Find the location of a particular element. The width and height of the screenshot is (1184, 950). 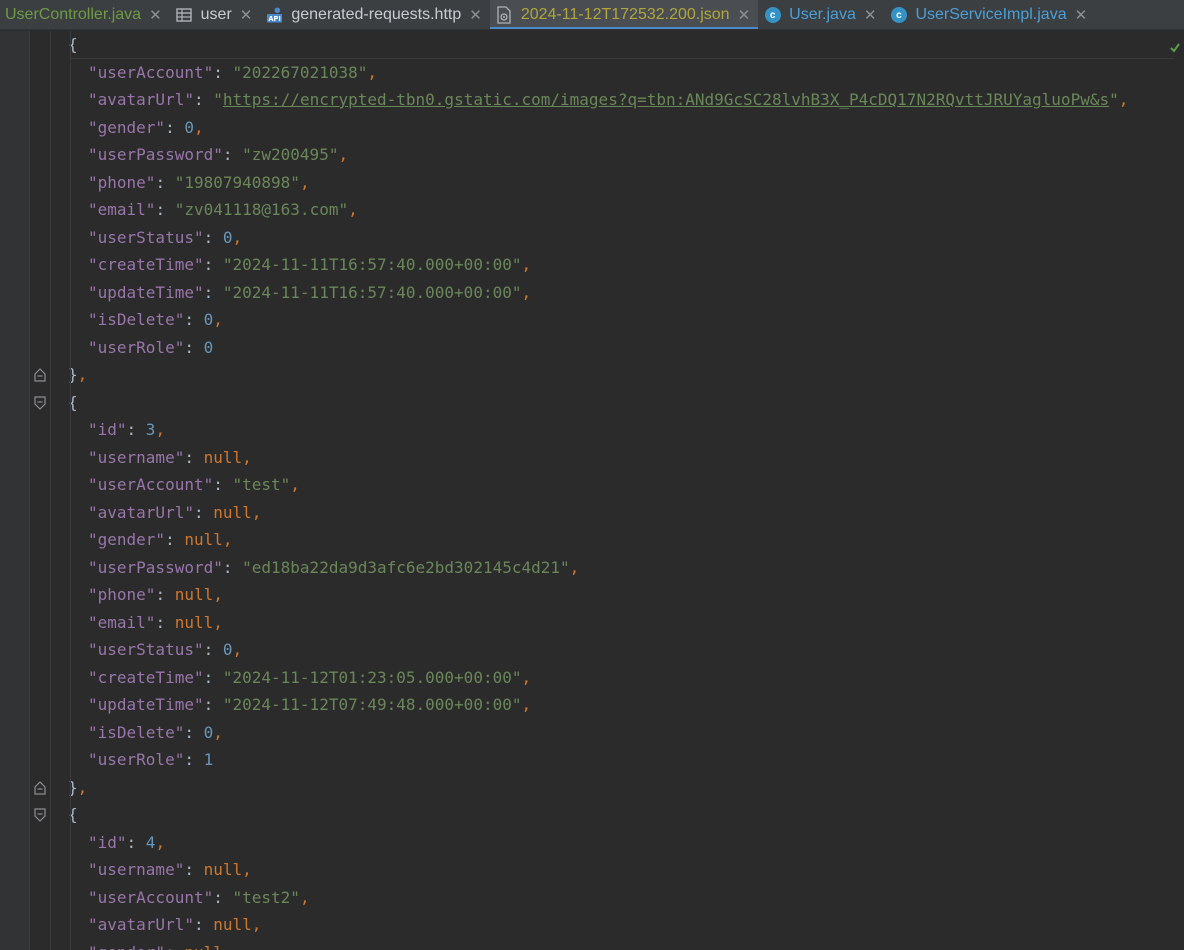

code-token: "zw200495" is located at coordinates (290, 154).